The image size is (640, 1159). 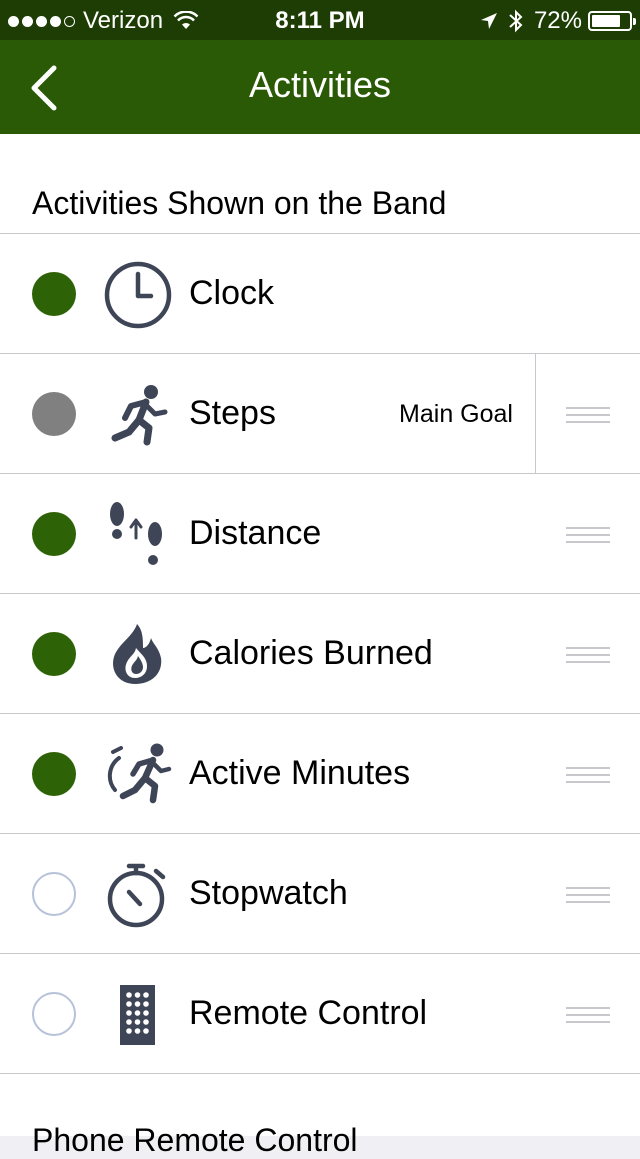 I want to click on active-minutes-icon, so click(x=139, y=773).